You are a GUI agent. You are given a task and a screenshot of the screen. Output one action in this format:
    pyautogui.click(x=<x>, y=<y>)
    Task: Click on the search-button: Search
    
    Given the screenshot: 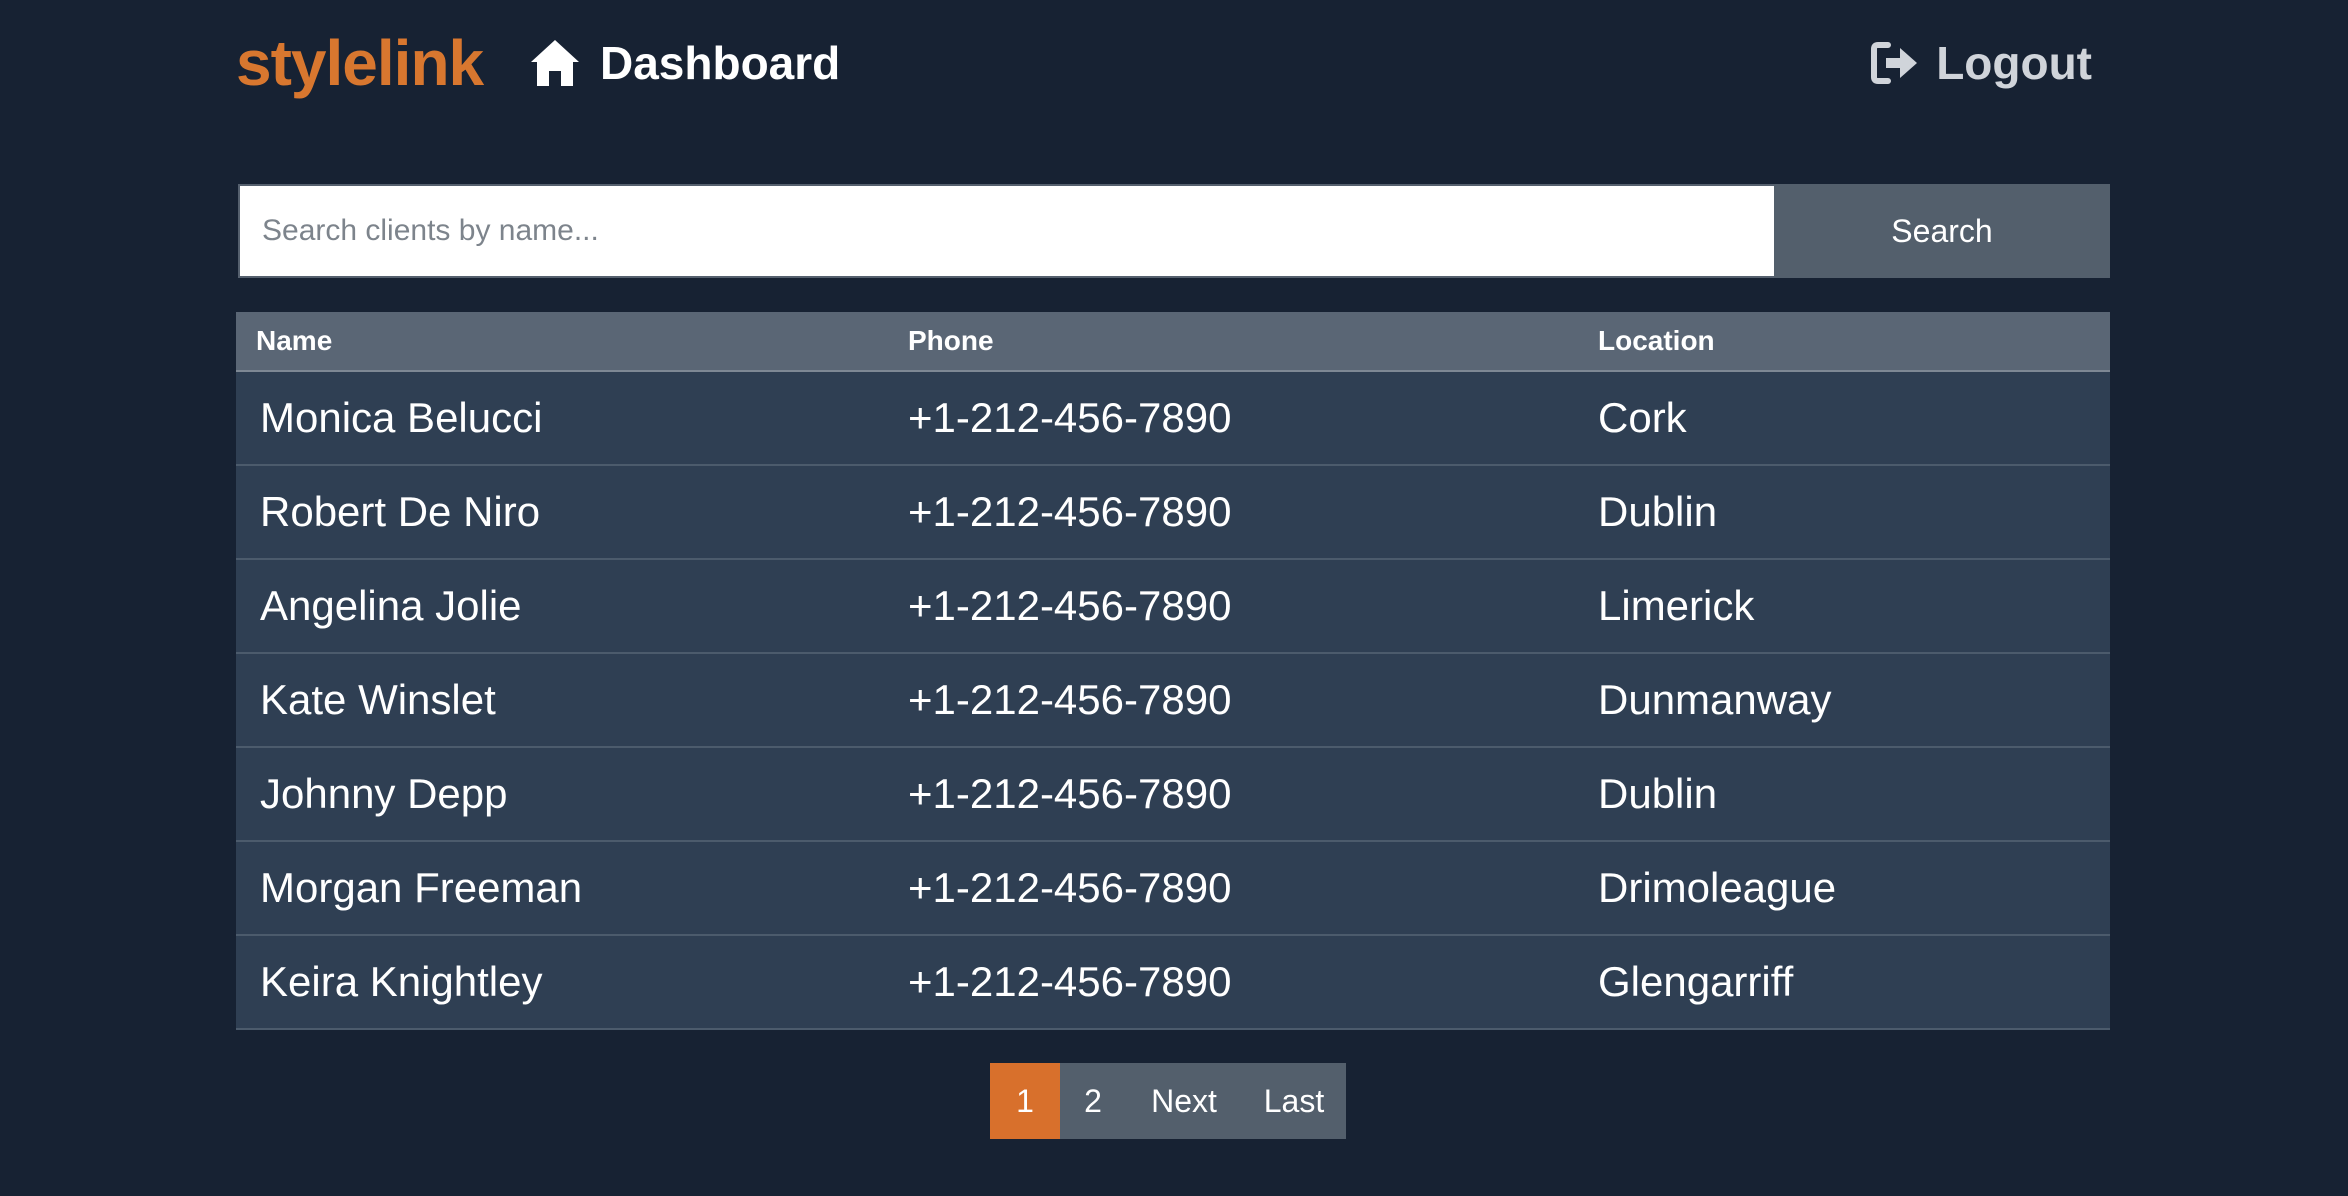 What is the action you would take?
    pyautogui.click(x=1942, y=231)
    